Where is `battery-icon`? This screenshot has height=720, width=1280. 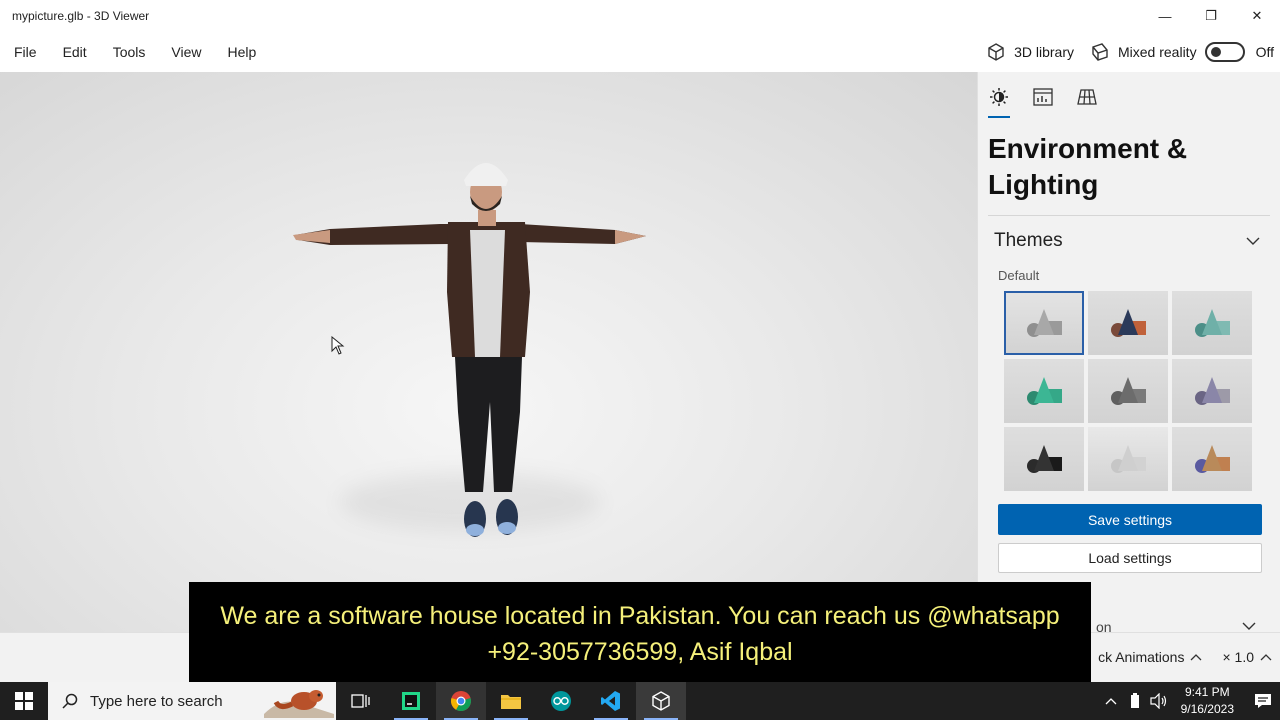
battery-icon is located at coordinates (1134, 700).